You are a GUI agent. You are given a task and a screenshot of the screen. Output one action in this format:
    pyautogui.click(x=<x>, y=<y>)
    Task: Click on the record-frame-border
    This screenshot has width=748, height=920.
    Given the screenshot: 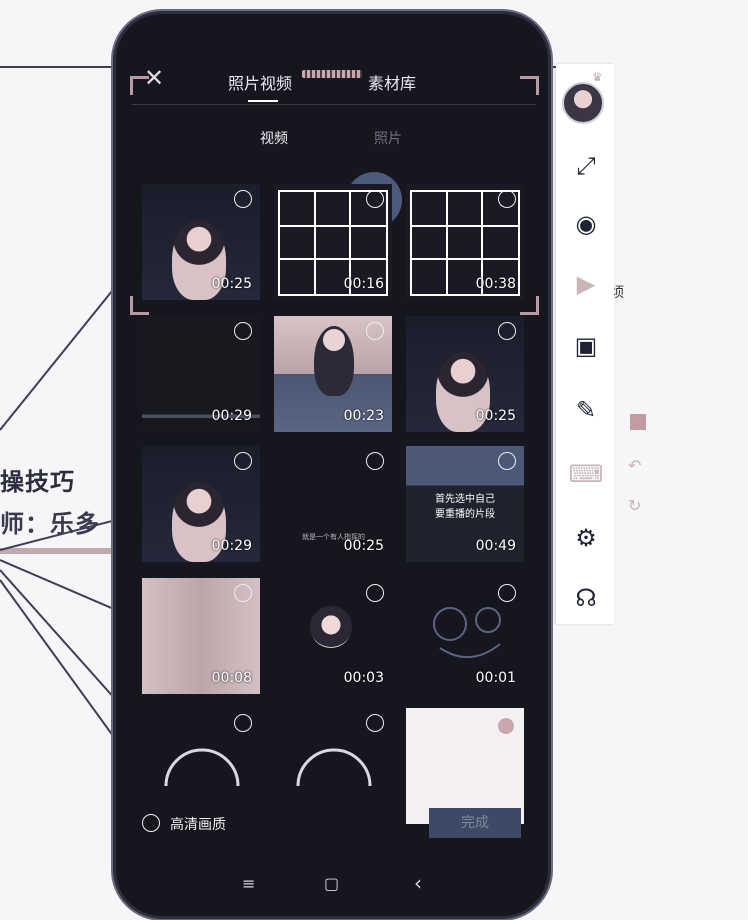 What is the action you would take?
    pyautogui.click(x=334, y=104)
    